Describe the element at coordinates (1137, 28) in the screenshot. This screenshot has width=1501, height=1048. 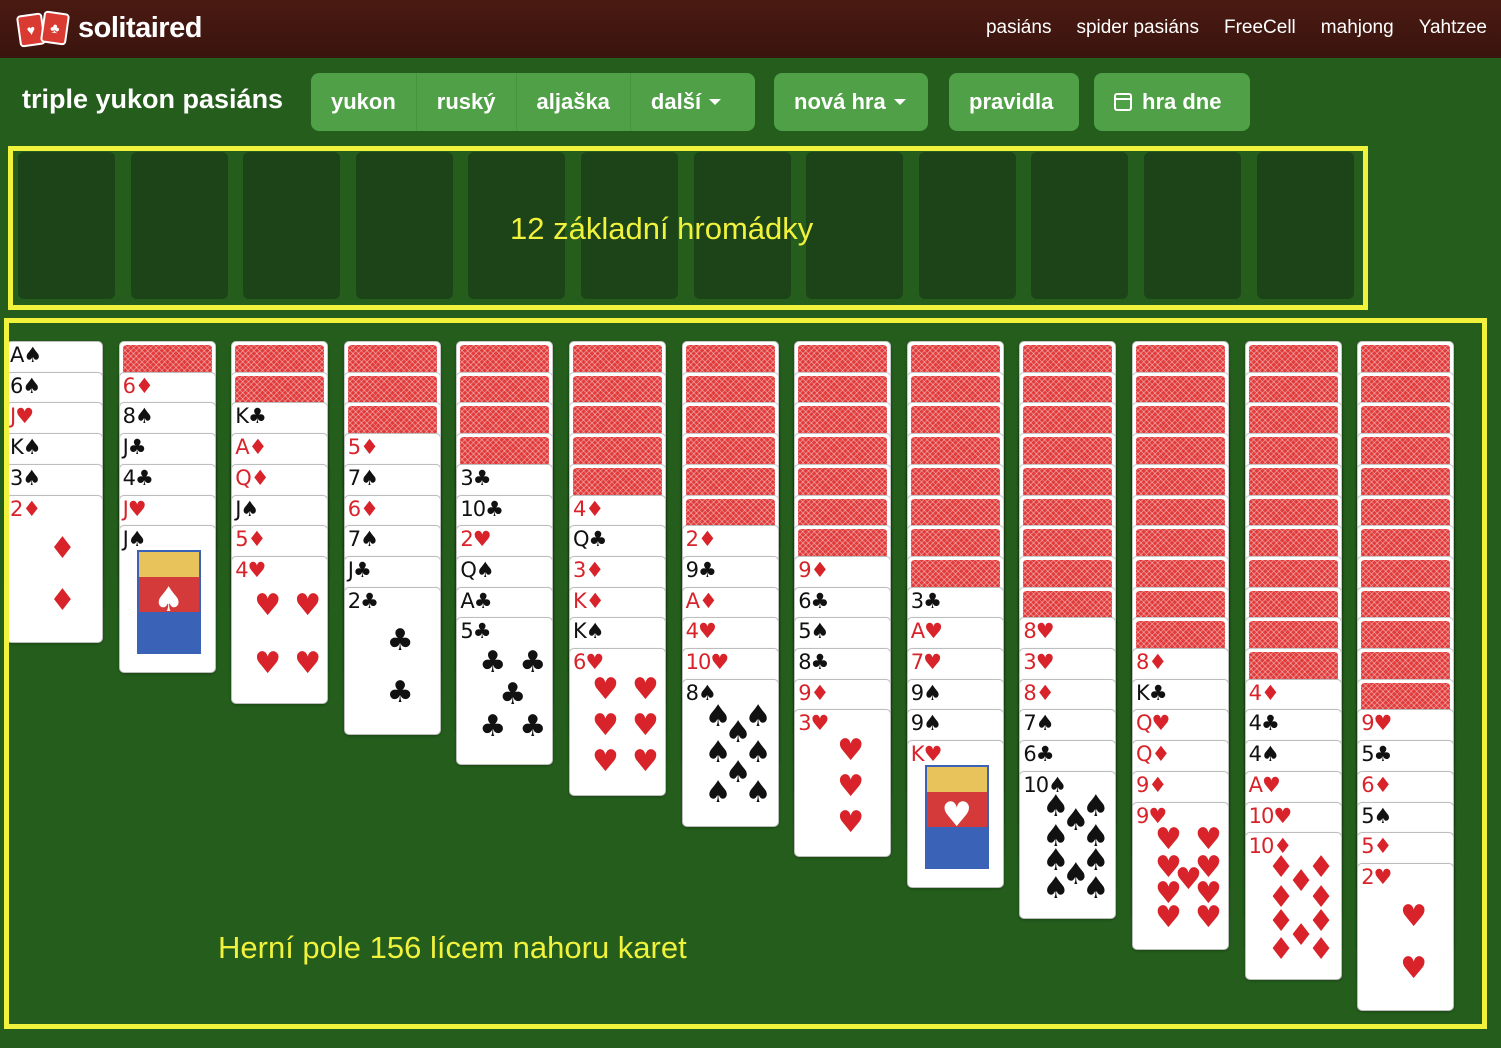
I see `nav-link-spider: spider pasiáns` at that location.